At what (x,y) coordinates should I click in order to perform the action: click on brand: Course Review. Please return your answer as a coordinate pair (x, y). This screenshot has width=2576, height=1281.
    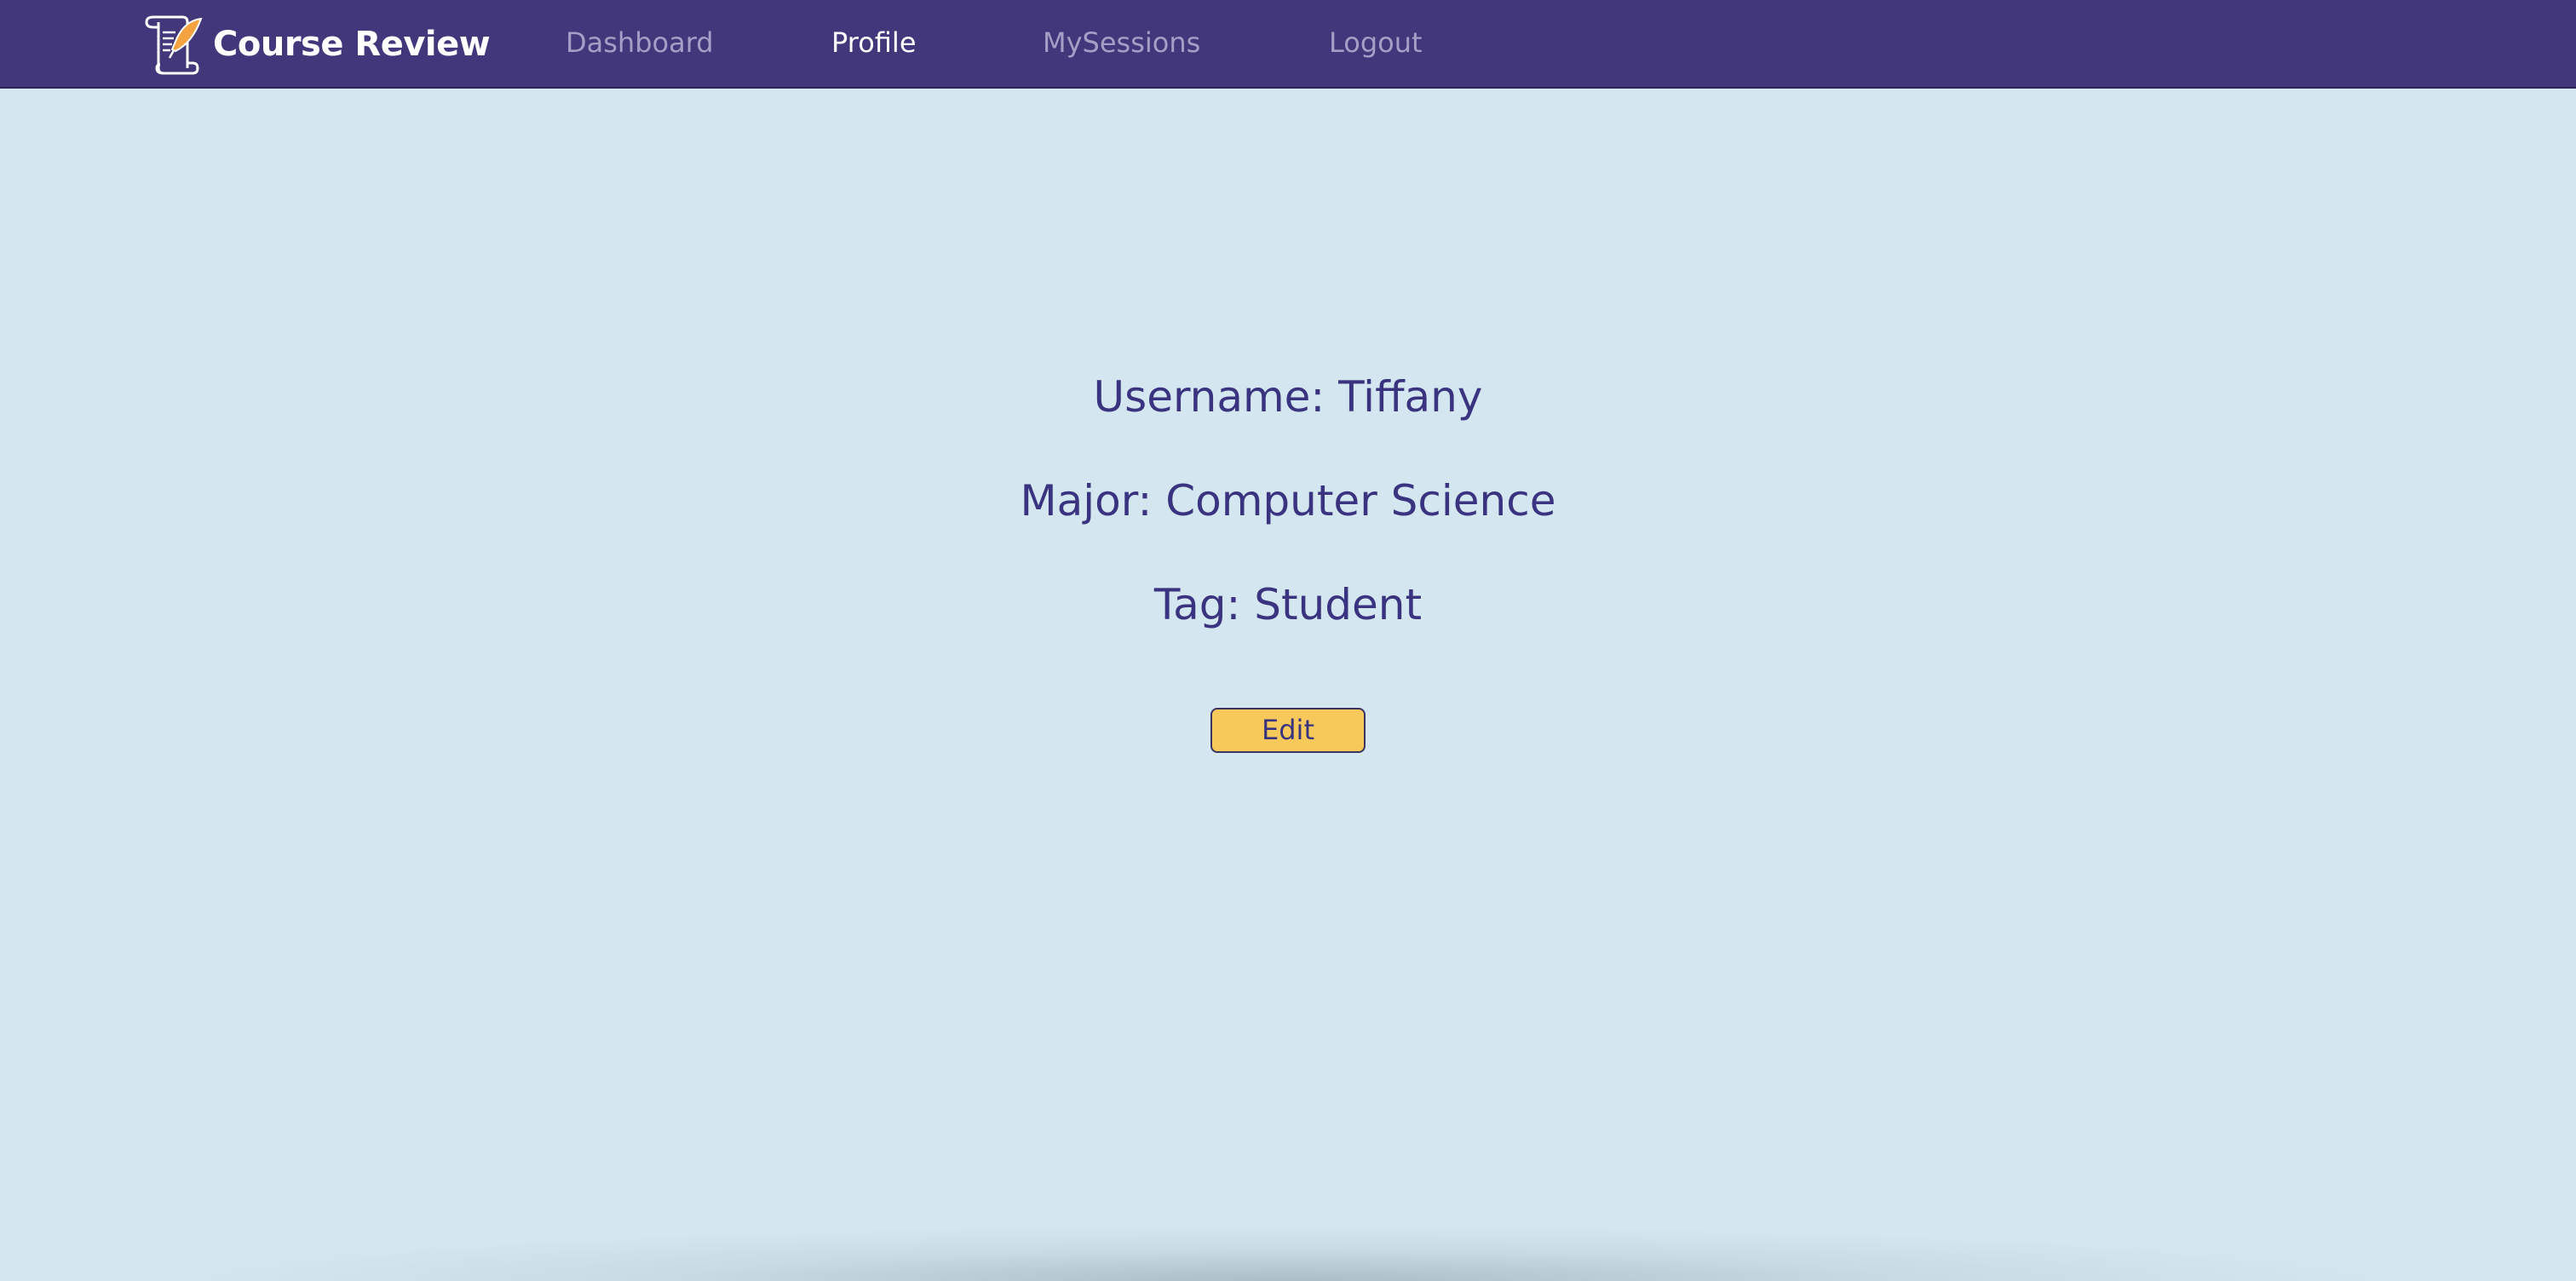
    Looking at the image, I should click on (316, 44).